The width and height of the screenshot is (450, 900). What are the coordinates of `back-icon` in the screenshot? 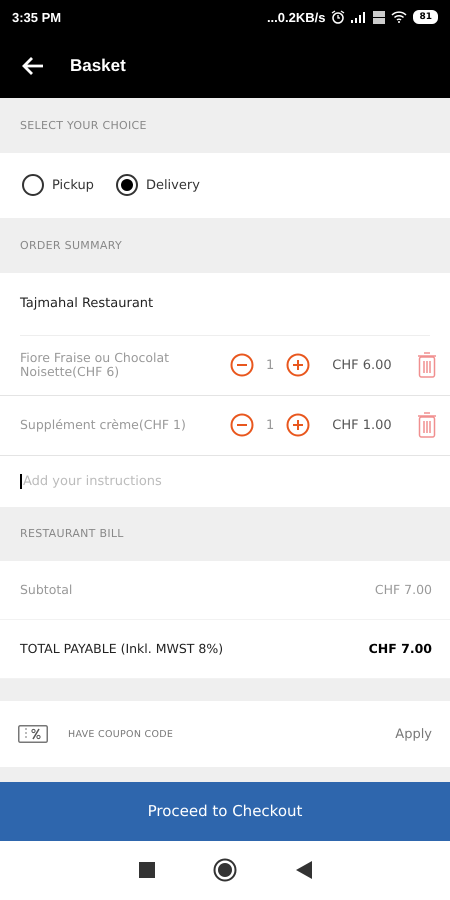 It's located at (304, 870).